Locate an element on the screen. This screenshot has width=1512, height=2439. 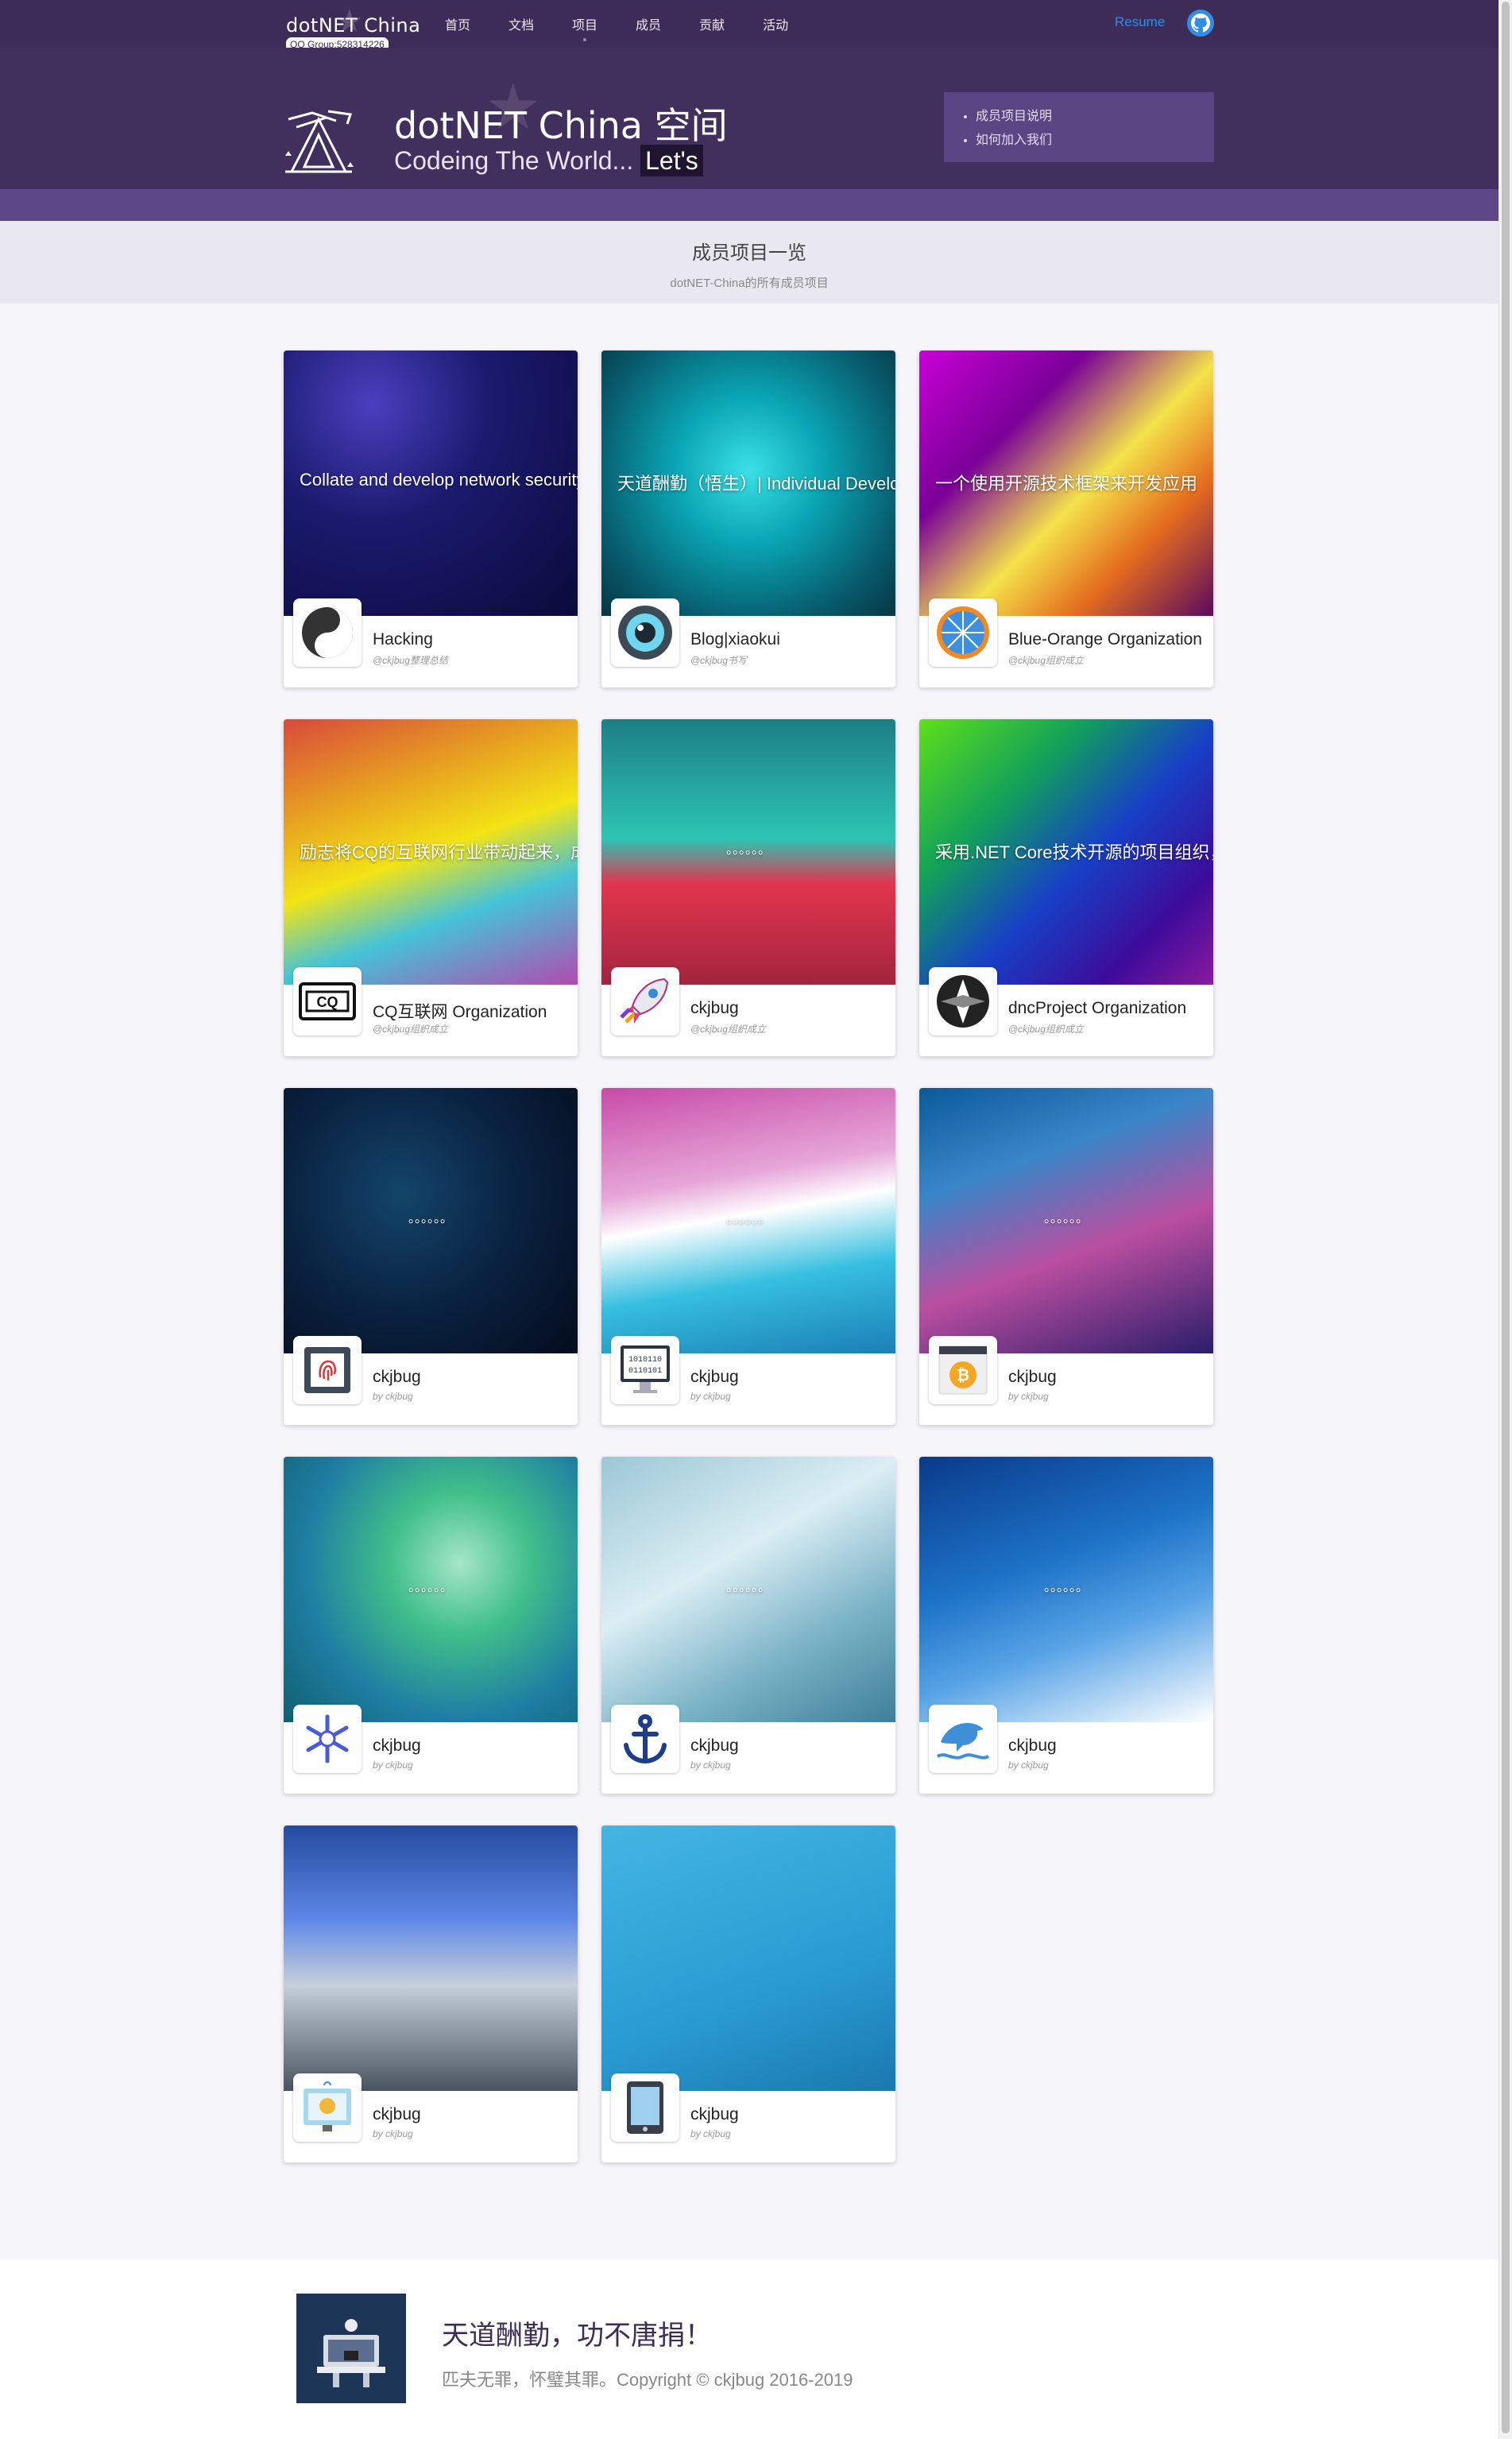
svg-text: CQ is located at coordinates (327, 1002).